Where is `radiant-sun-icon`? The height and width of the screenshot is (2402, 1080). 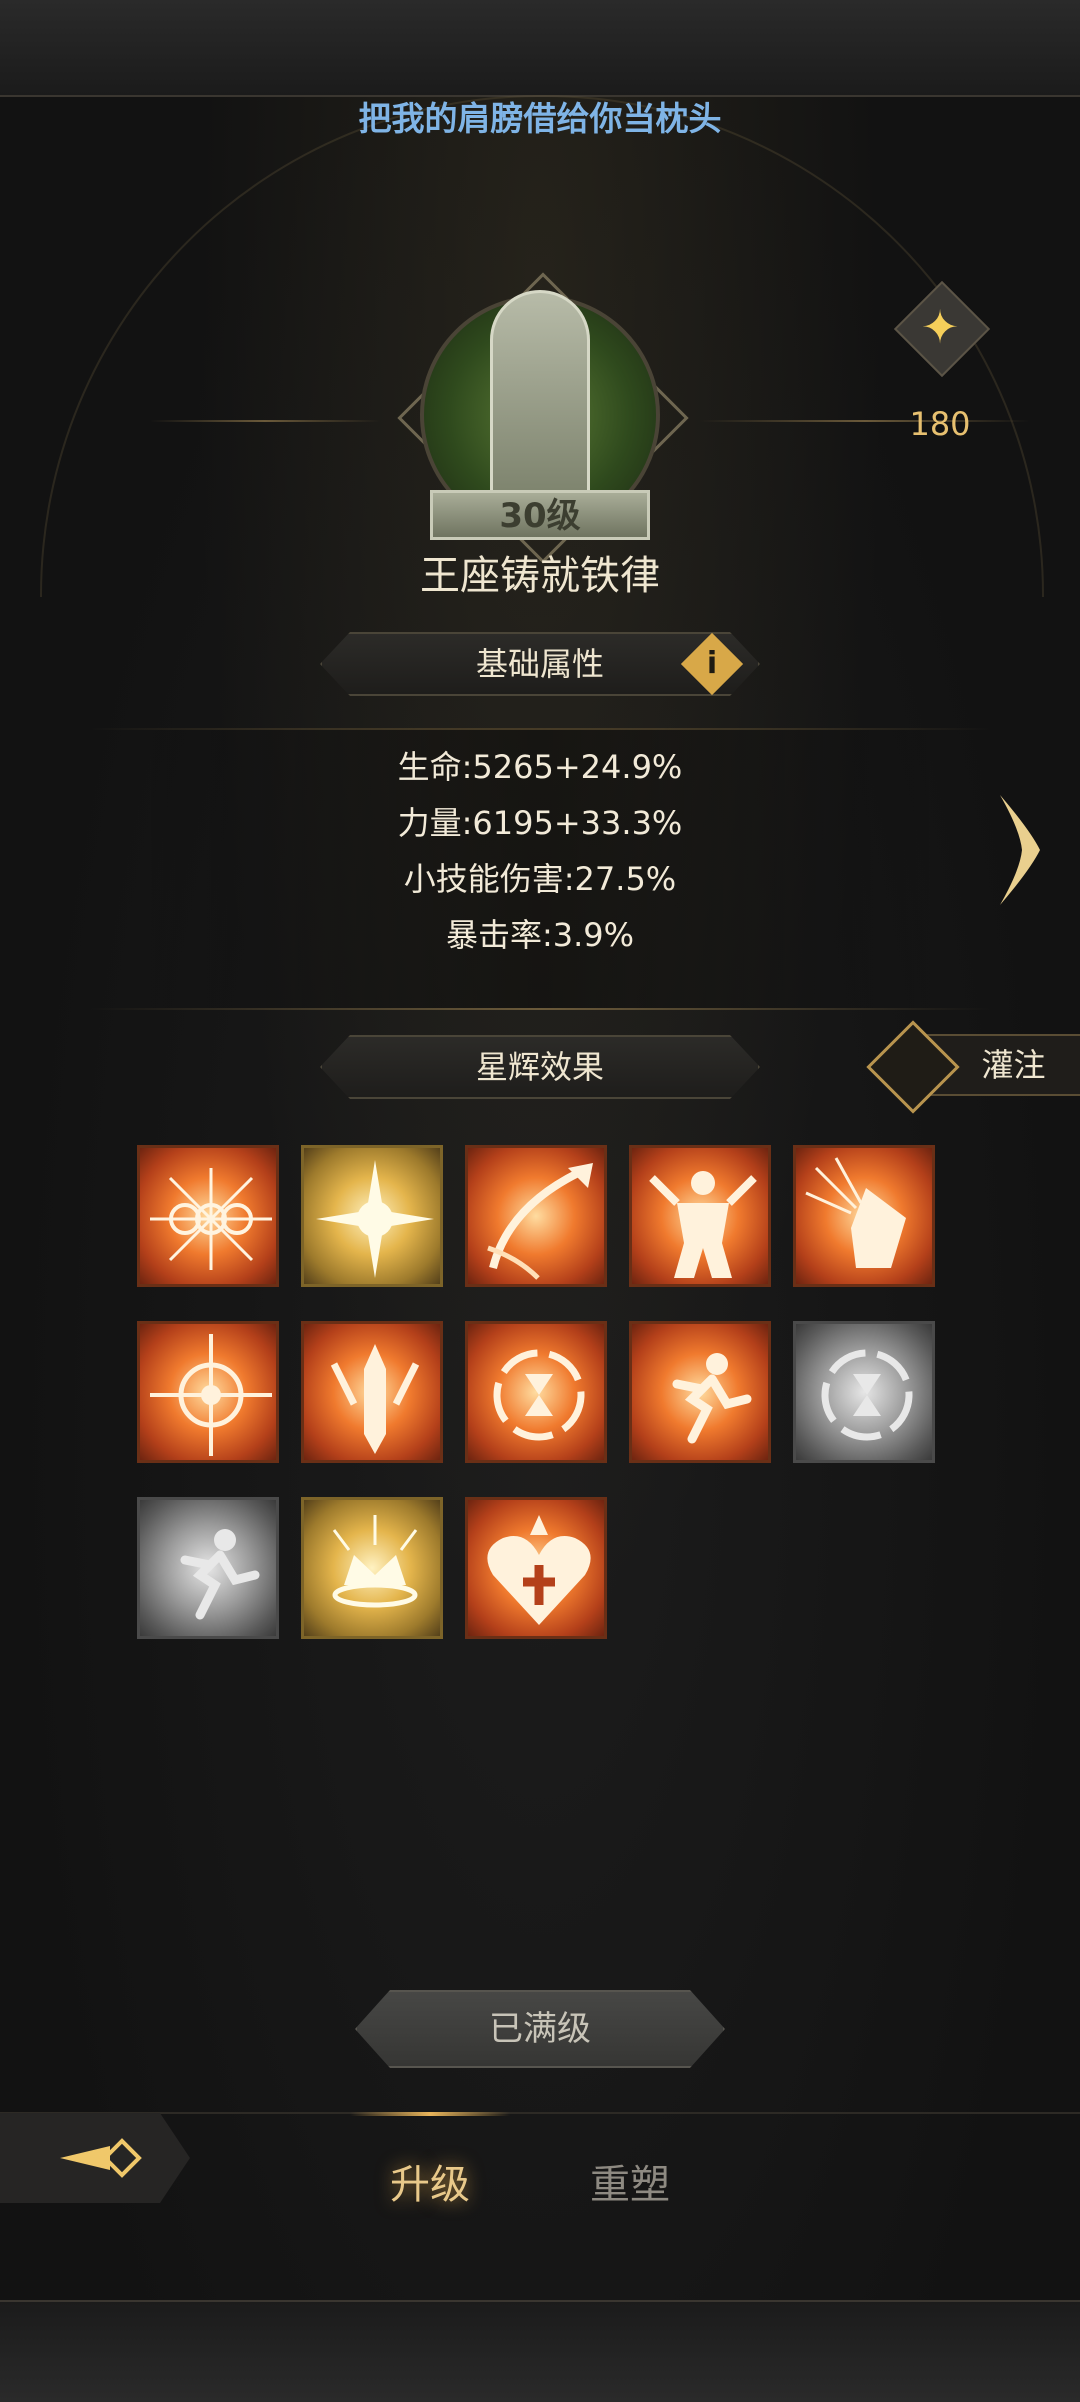
radiant-sun-icon is located at coordinates (372, 1216).